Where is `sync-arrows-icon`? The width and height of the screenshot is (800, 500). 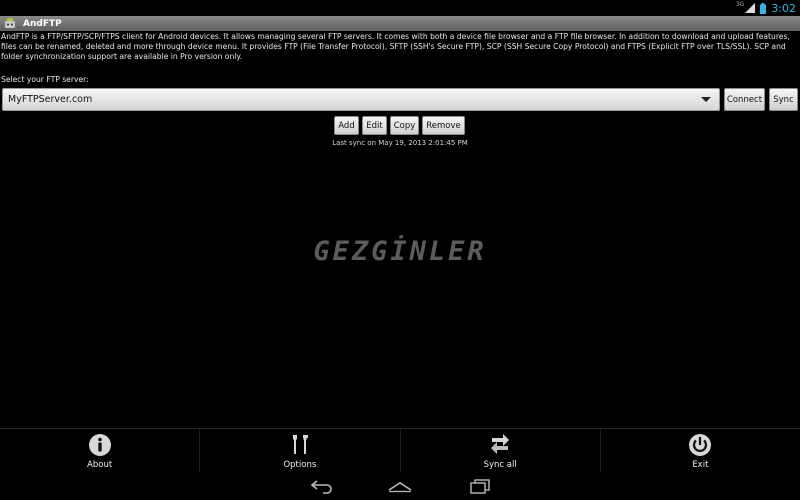
sync-arrows-icon is located at coordinates (500, 444).